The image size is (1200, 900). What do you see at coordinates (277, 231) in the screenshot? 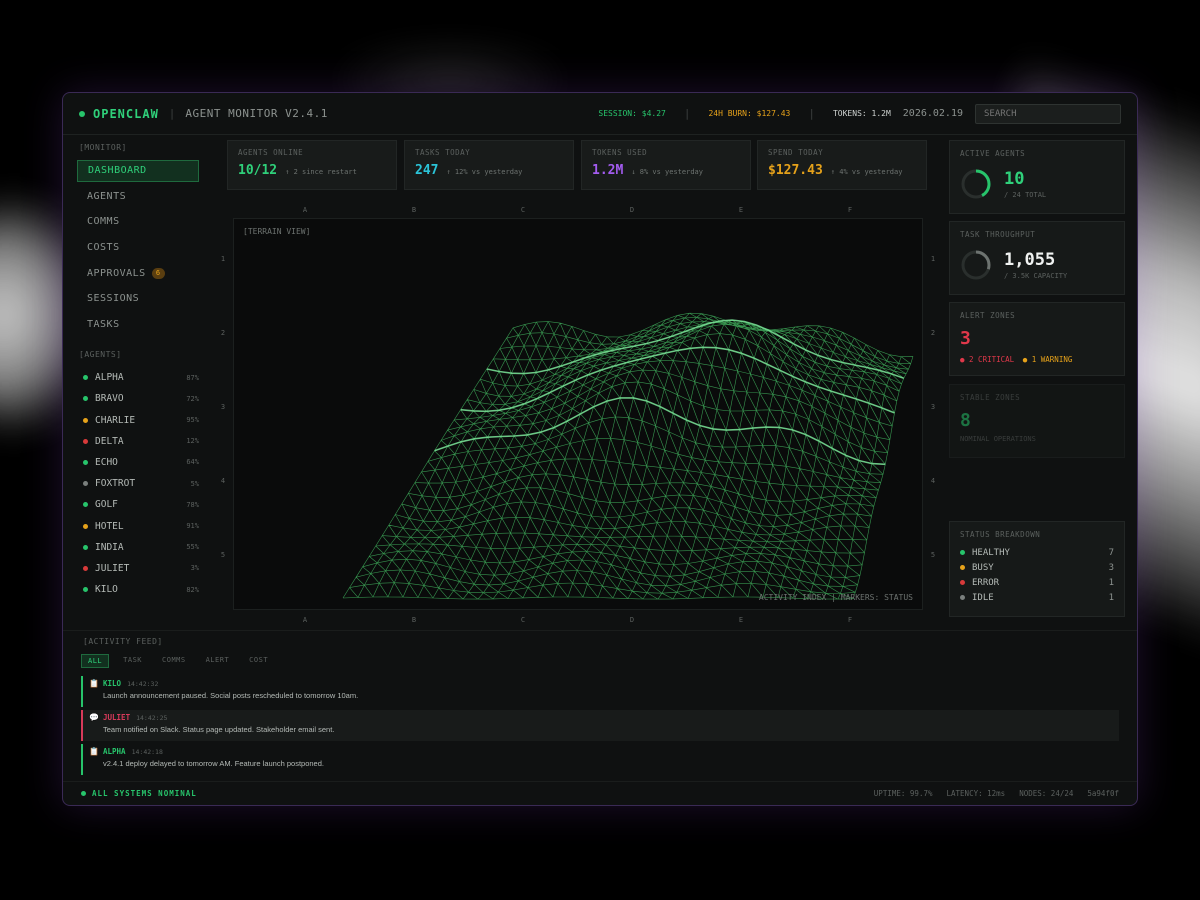
I see `terrain-title: [TERRAIN VIEW]` at bounding box center [277, 231].